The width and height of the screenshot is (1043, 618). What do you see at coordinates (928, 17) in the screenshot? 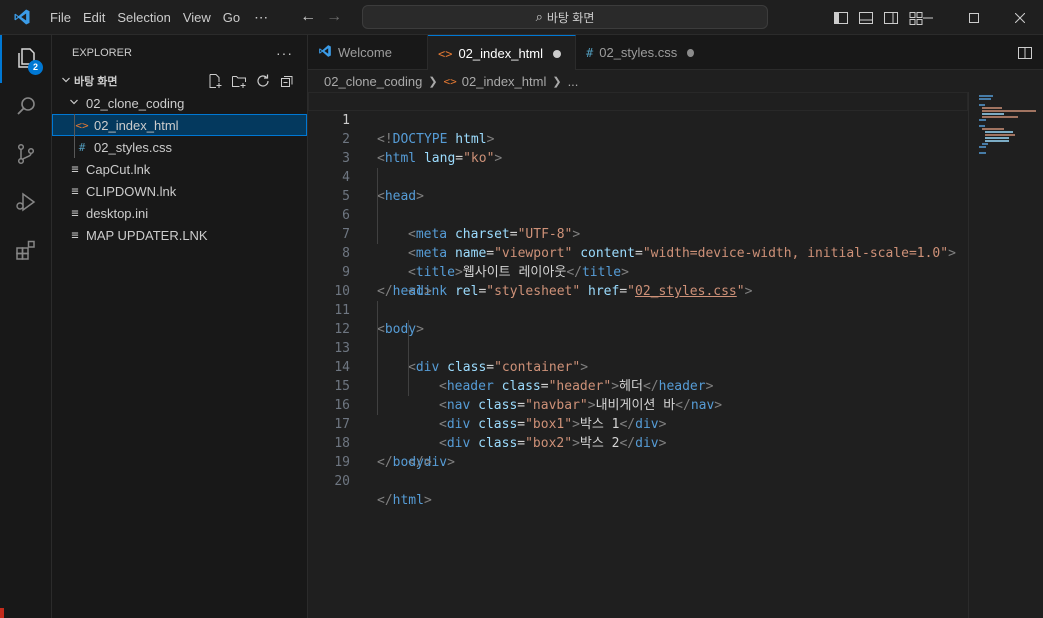
I see `minimize-icon` at bounding box center [928, 17].